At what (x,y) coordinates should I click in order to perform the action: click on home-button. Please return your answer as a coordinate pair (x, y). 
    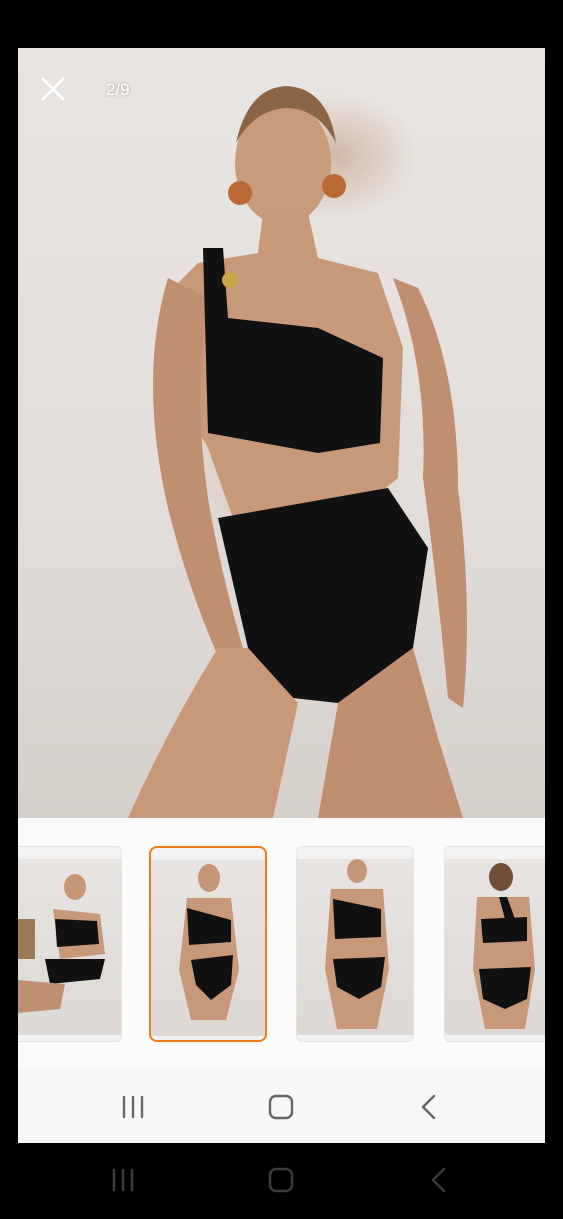
    Looking at the image, I should click on (281, 1107).